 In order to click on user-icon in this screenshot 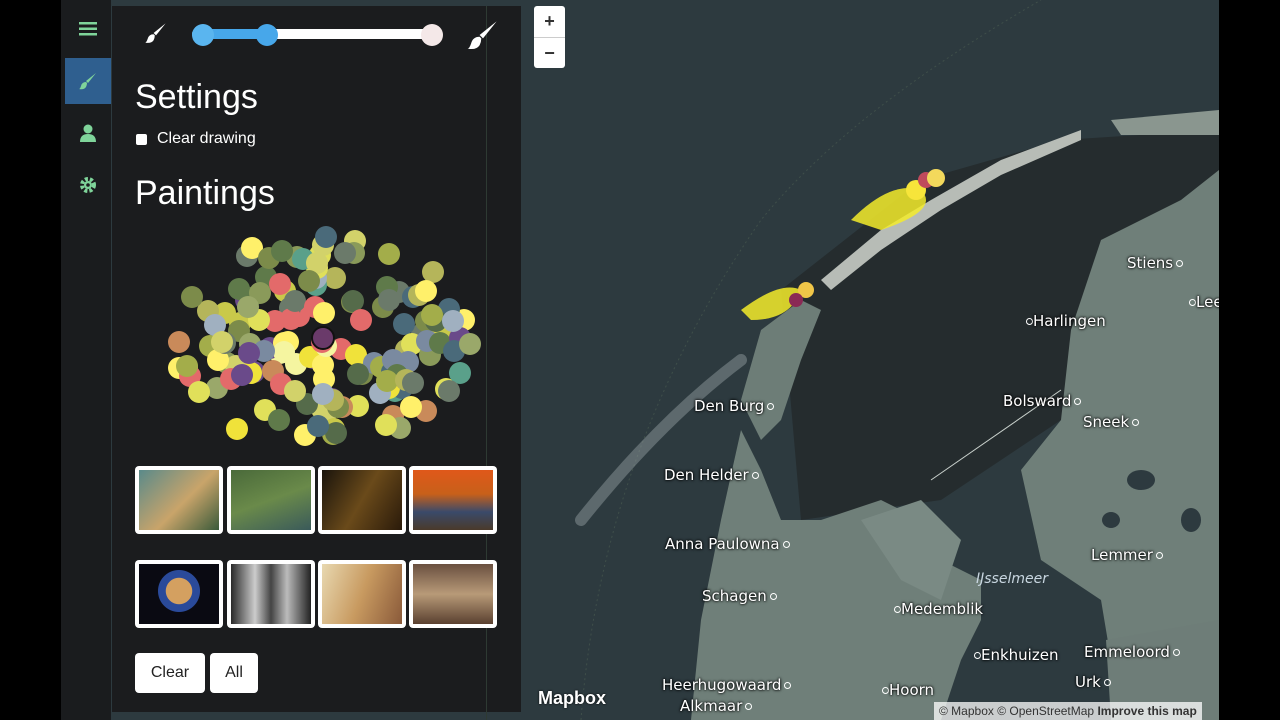, I will do `click(88, 133)`.